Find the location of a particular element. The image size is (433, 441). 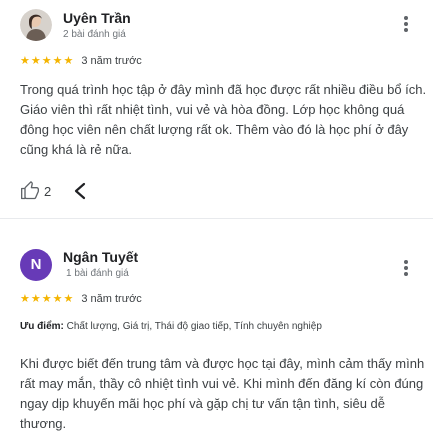

author-name: Uyên Trần is located at coordinates (97, 18).